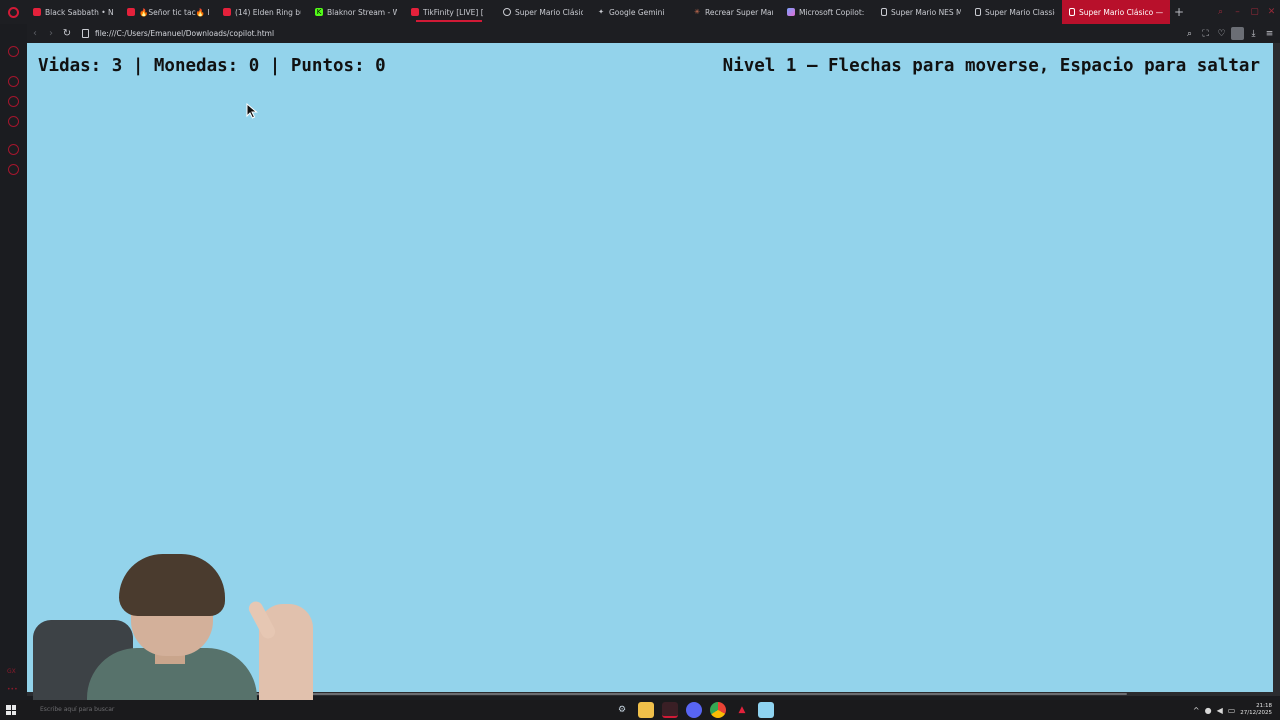 Image resolution: width=1280 pixels, height=720 pixels. What do you see at coordinates (11, 671) in the screenshot?
I see `sidebar-gx-icon: GX` at bounding box center [11, 671].